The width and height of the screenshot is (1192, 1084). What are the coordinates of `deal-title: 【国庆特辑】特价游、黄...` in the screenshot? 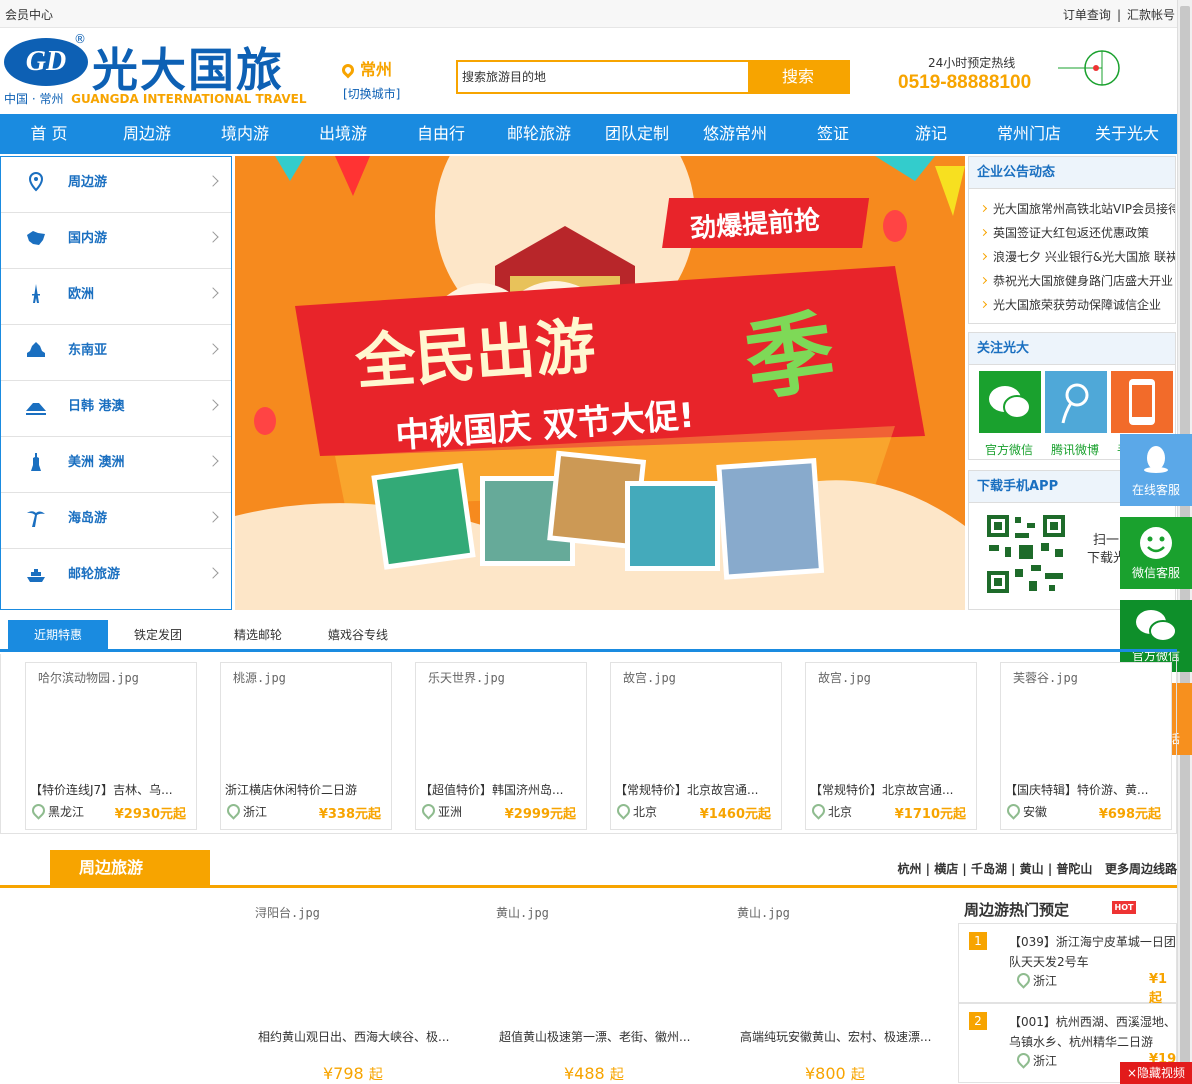 It's located at (1077, 790).